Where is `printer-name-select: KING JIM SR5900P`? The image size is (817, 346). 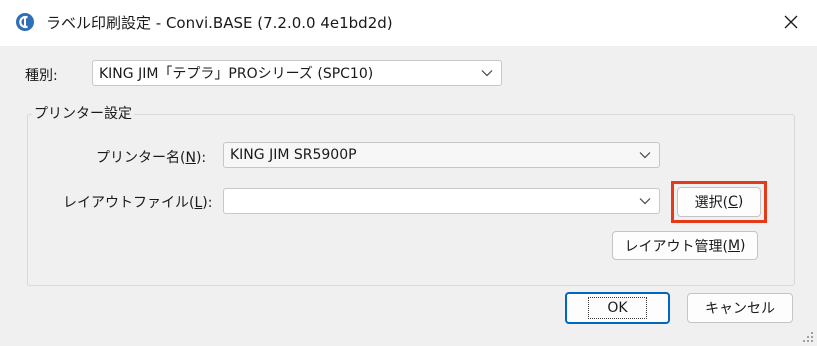 printer-name-select: KING JIM SR5900P is located at coordinates (441, 155).